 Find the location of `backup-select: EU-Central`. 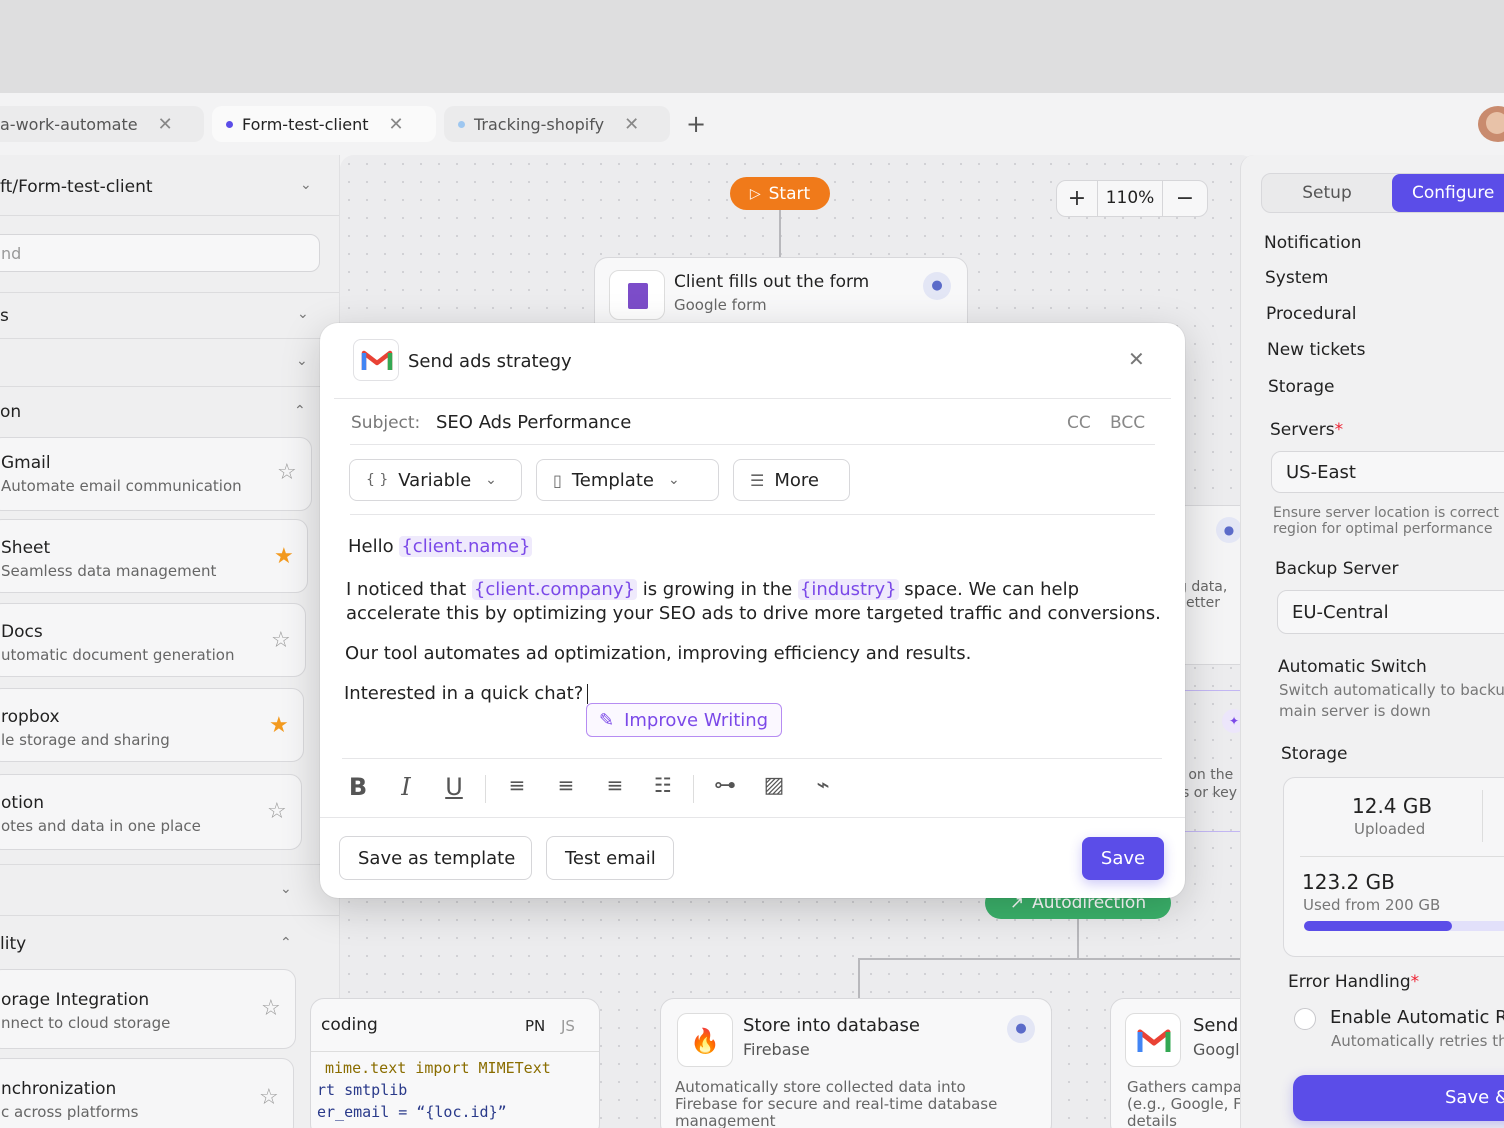

backup-select: EU-Central is located at coordinates (1390, 612).